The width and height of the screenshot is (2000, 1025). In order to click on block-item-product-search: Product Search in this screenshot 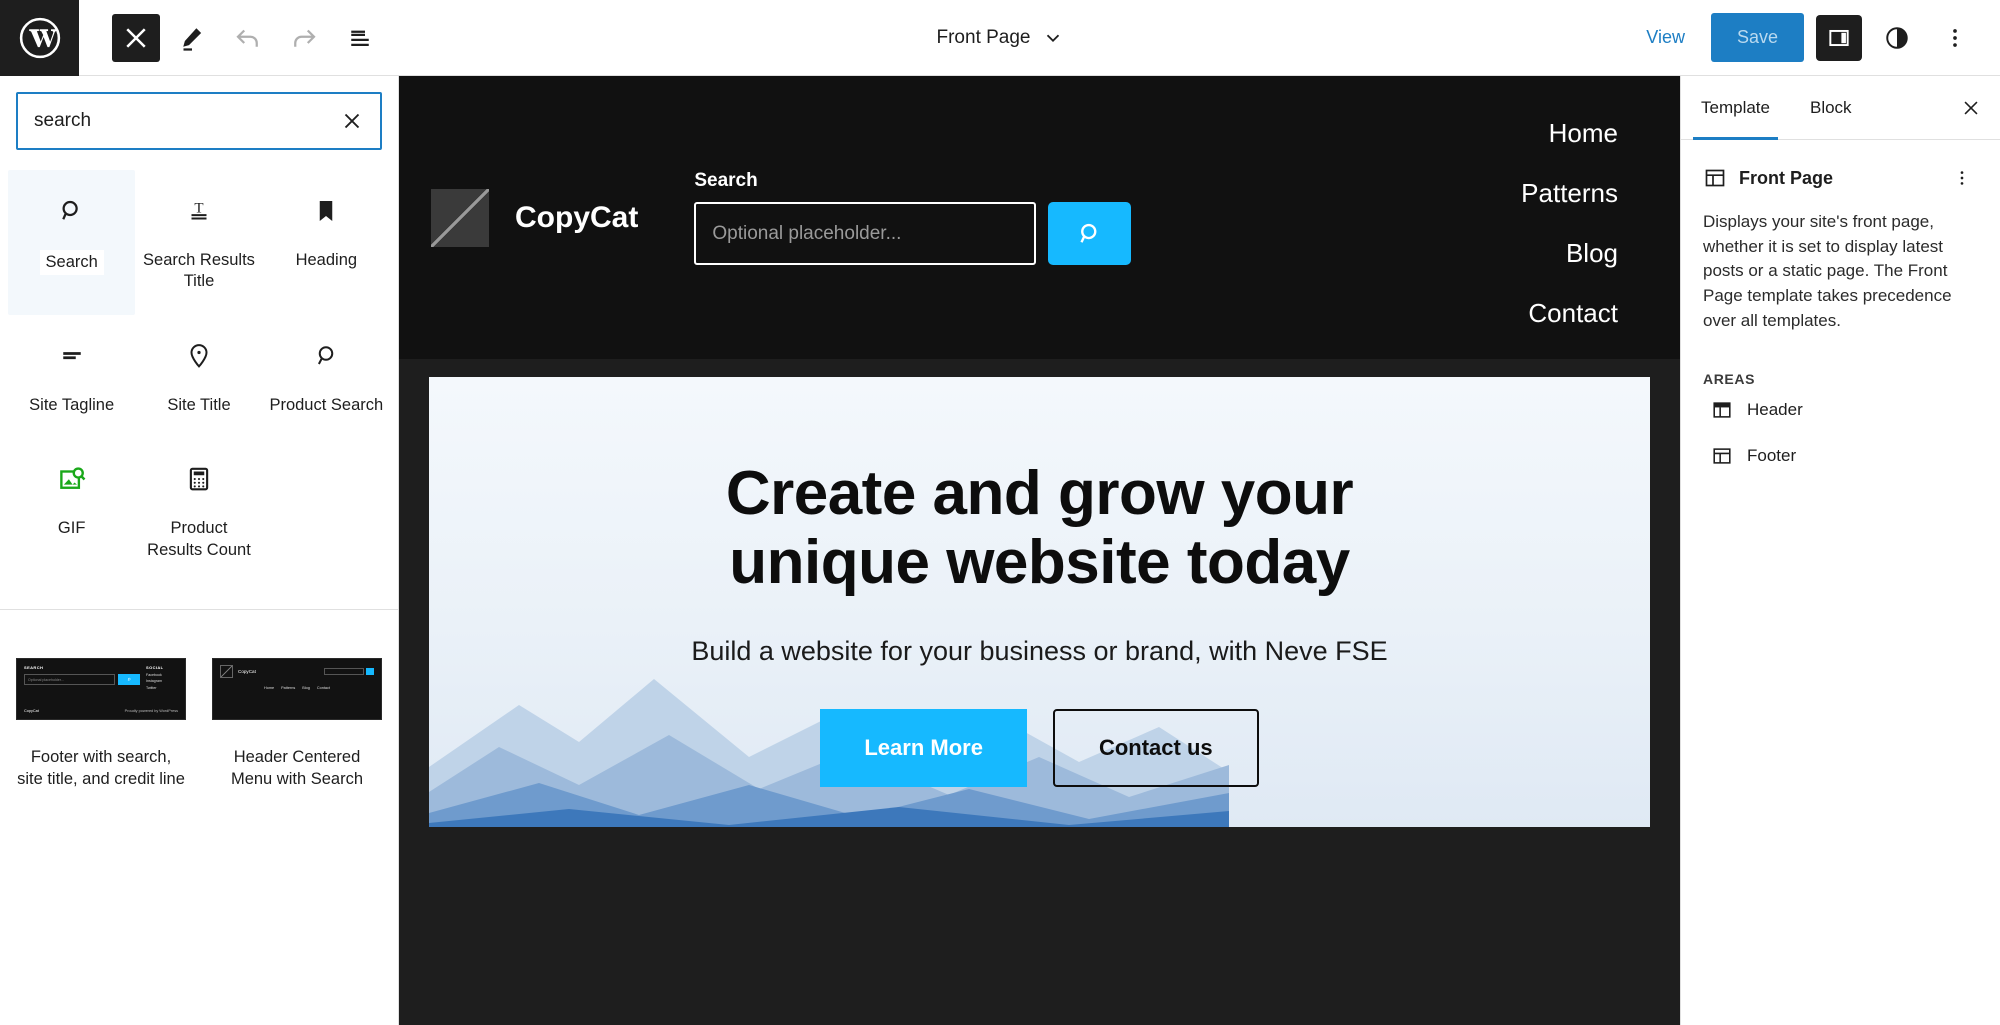, I will do `click(326, 376)`.